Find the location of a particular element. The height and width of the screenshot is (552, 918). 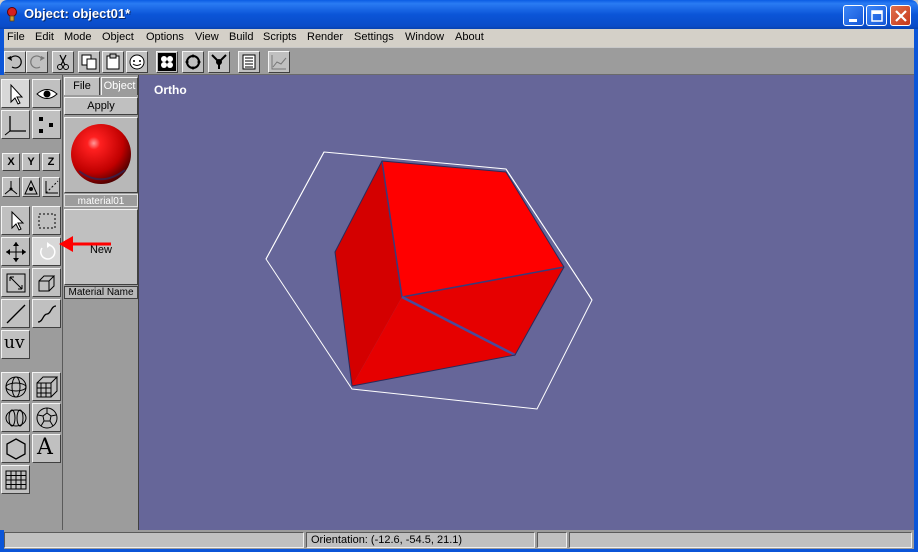

cube-primitive-button is located at coordinates (46, 386).